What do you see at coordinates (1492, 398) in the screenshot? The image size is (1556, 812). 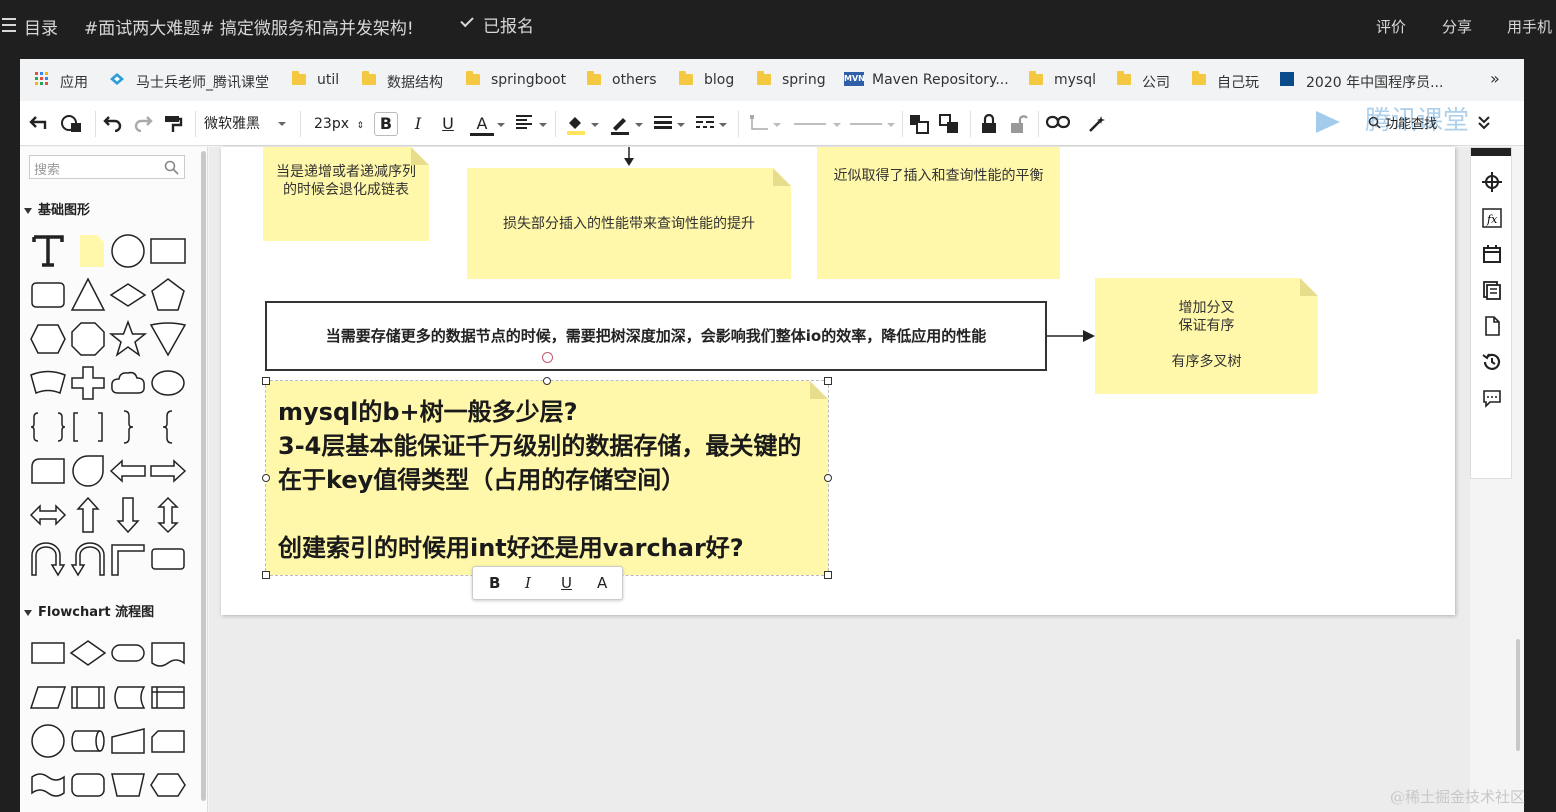 I see `comment-icon` at bounding box center [1492, 398].